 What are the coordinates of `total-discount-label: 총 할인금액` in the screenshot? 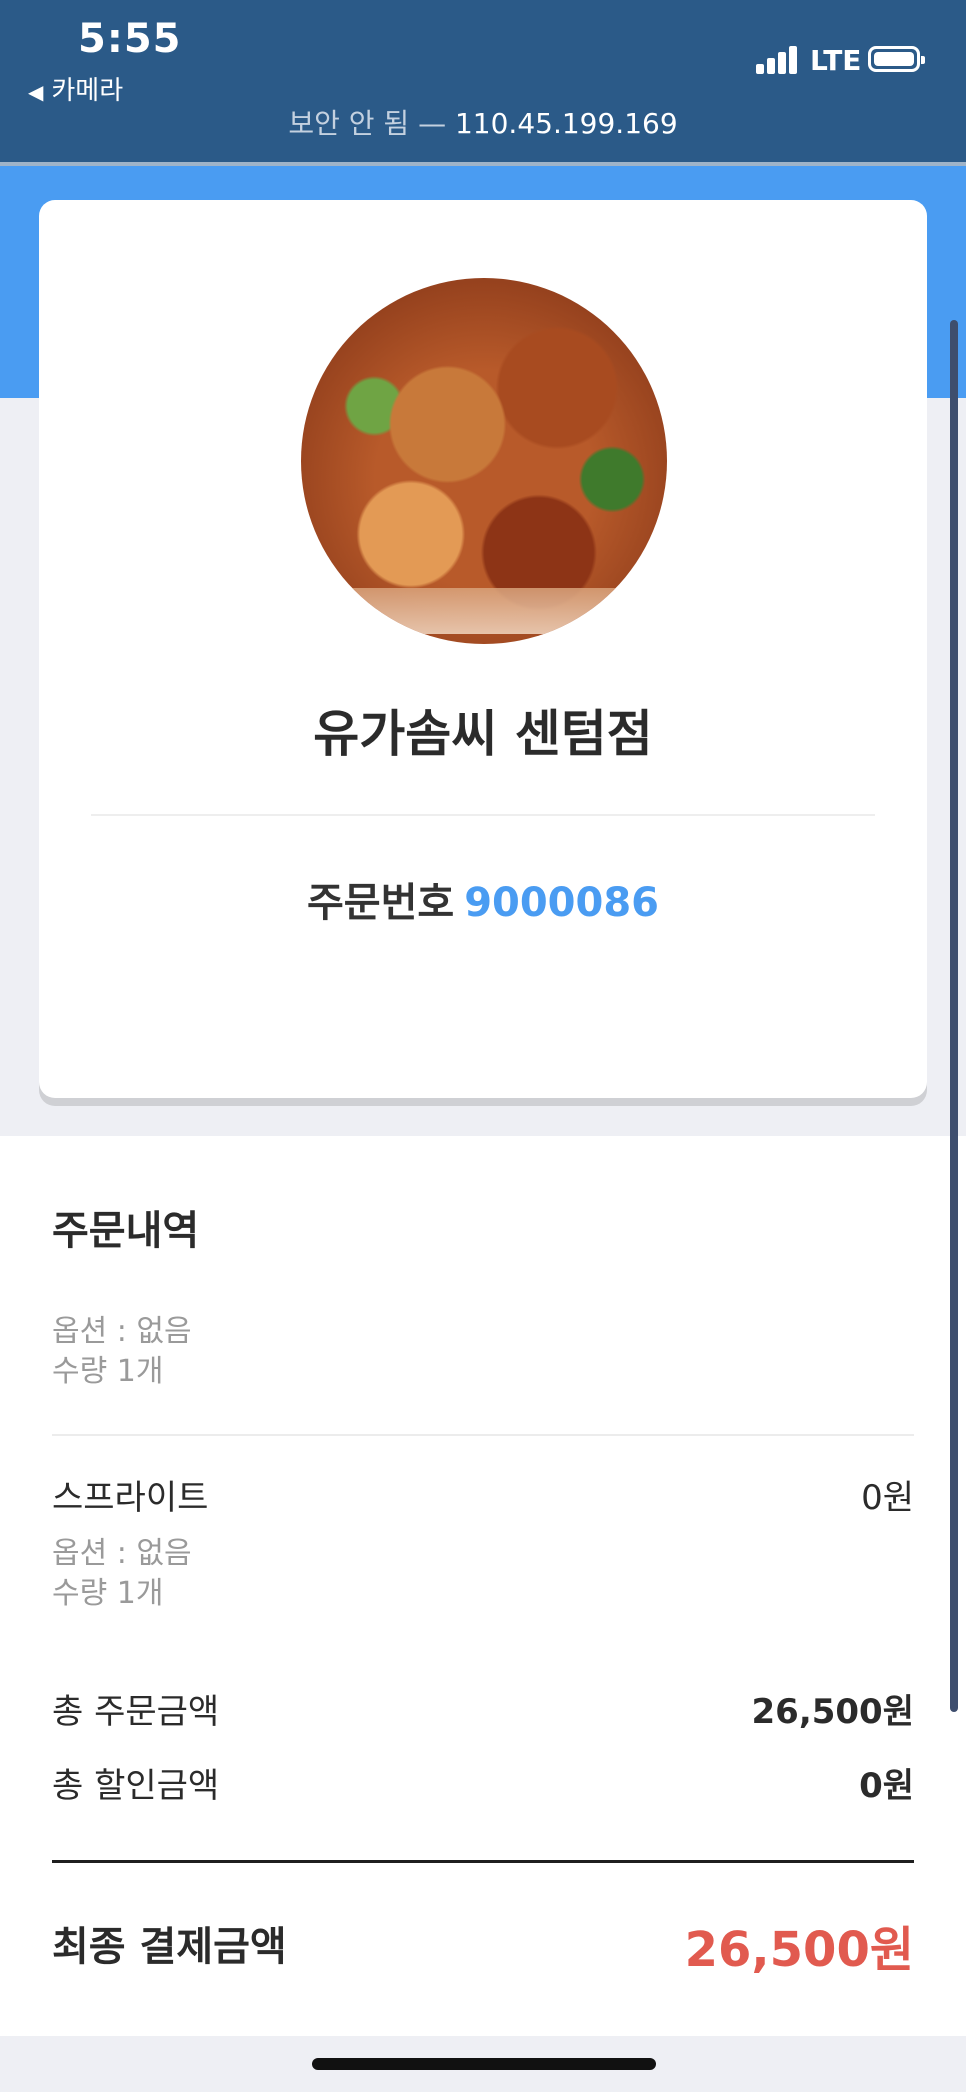 It's located at (136, 1786).